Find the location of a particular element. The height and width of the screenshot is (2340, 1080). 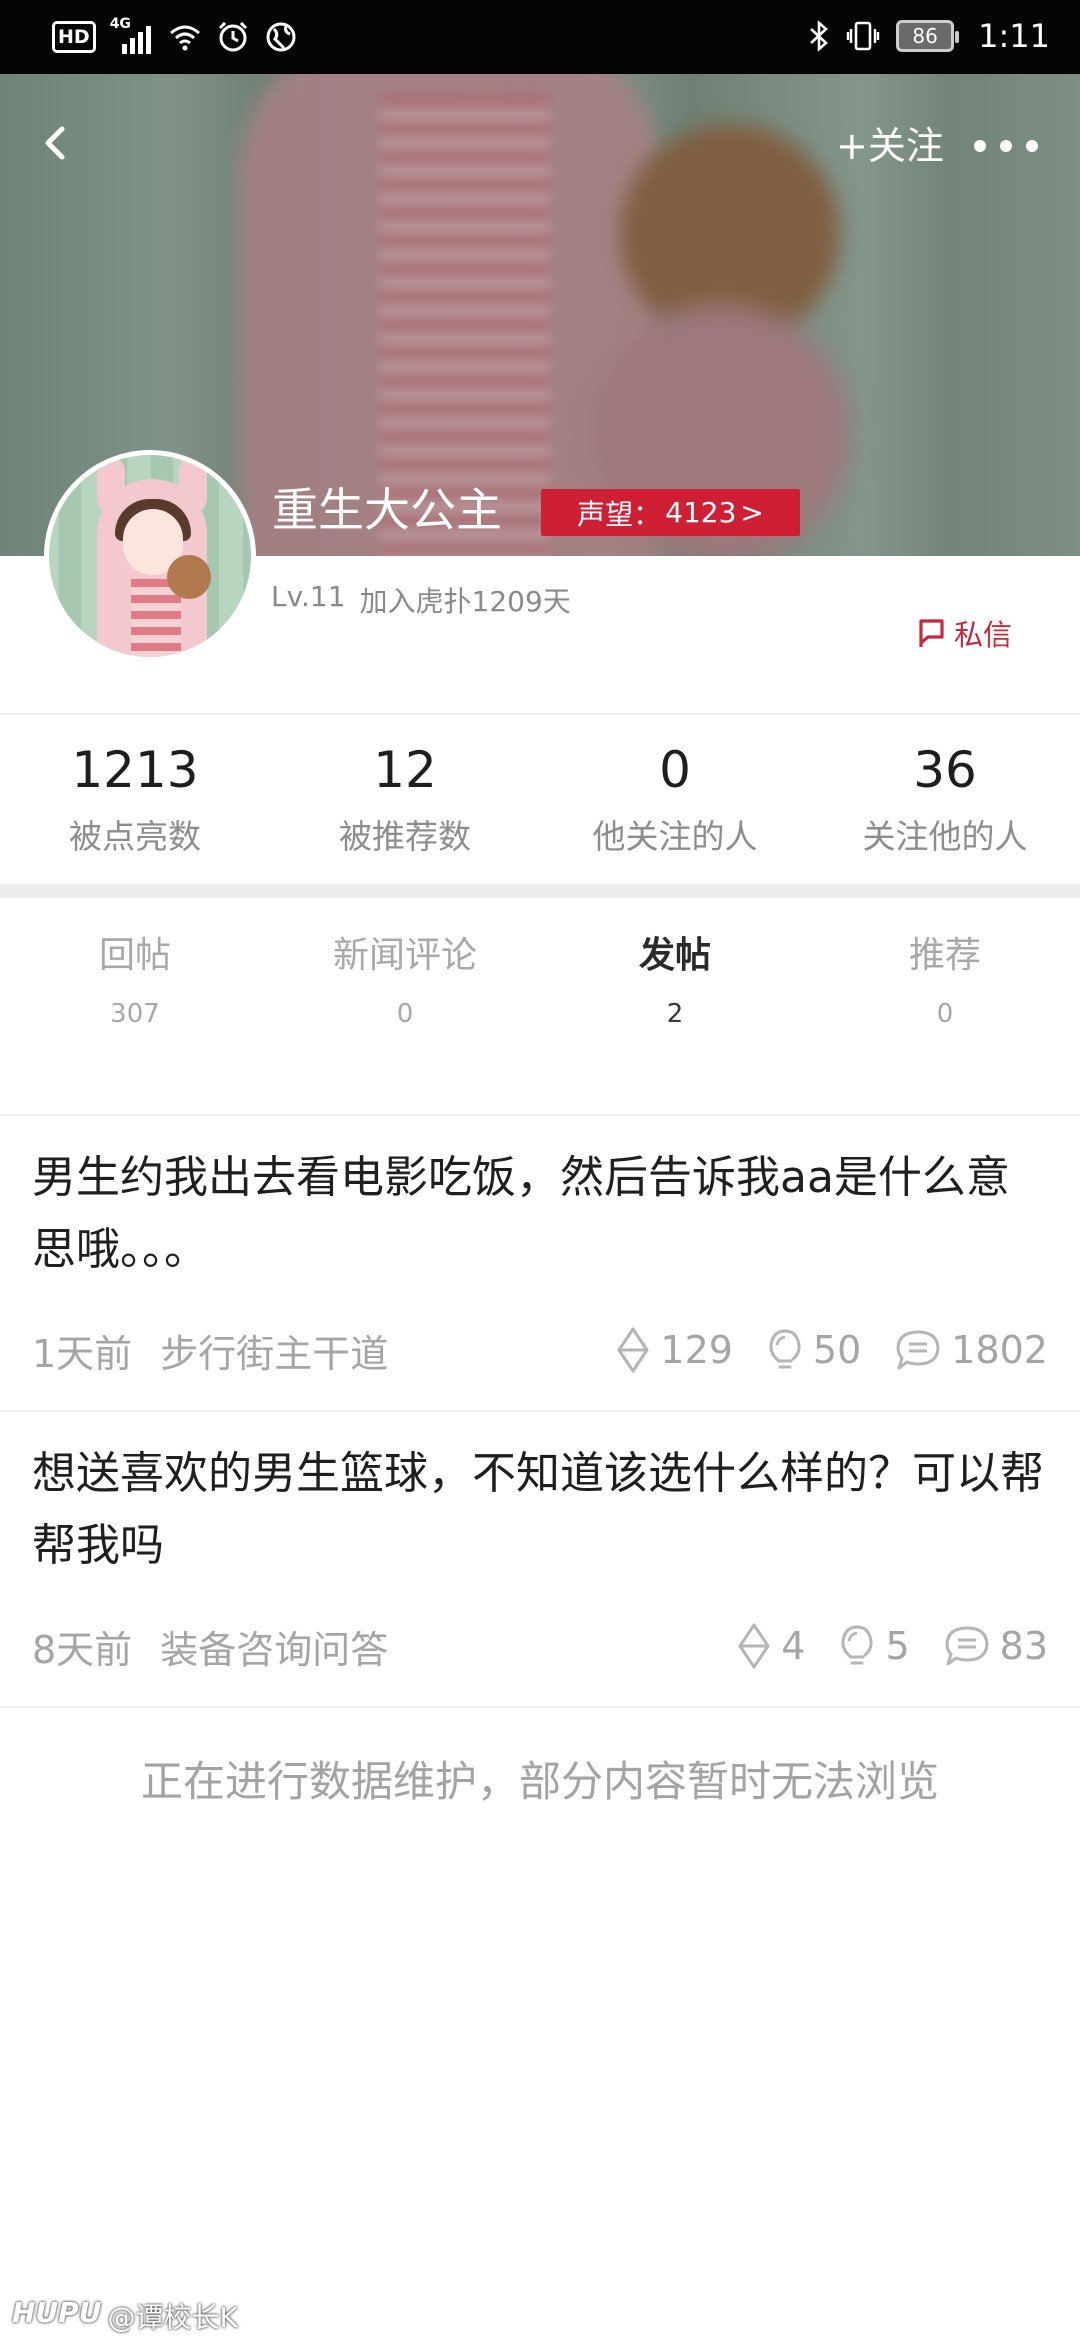

reputation-label: 声望： is located at coordinates (619, 514).